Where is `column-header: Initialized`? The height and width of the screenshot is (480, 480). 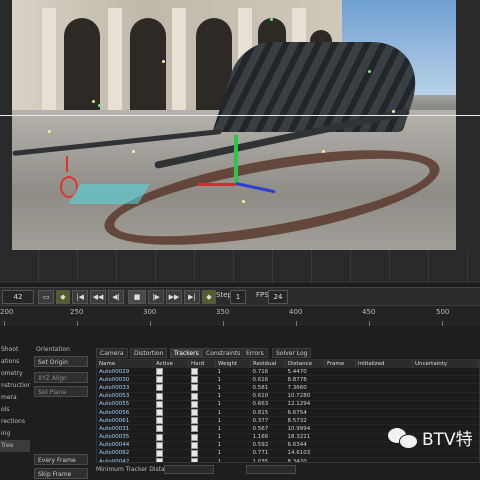
column-header: Initialized is located at coordinates (384, 364).